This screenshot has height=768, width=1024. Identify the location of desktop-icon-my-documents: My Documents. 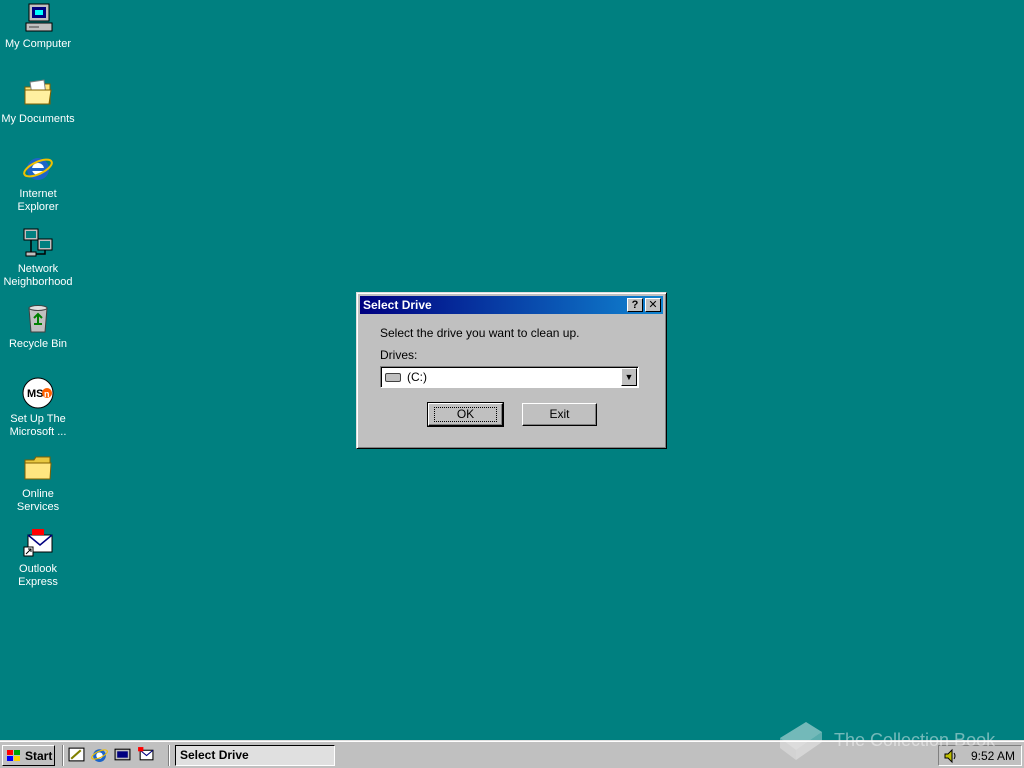
(38, 101).